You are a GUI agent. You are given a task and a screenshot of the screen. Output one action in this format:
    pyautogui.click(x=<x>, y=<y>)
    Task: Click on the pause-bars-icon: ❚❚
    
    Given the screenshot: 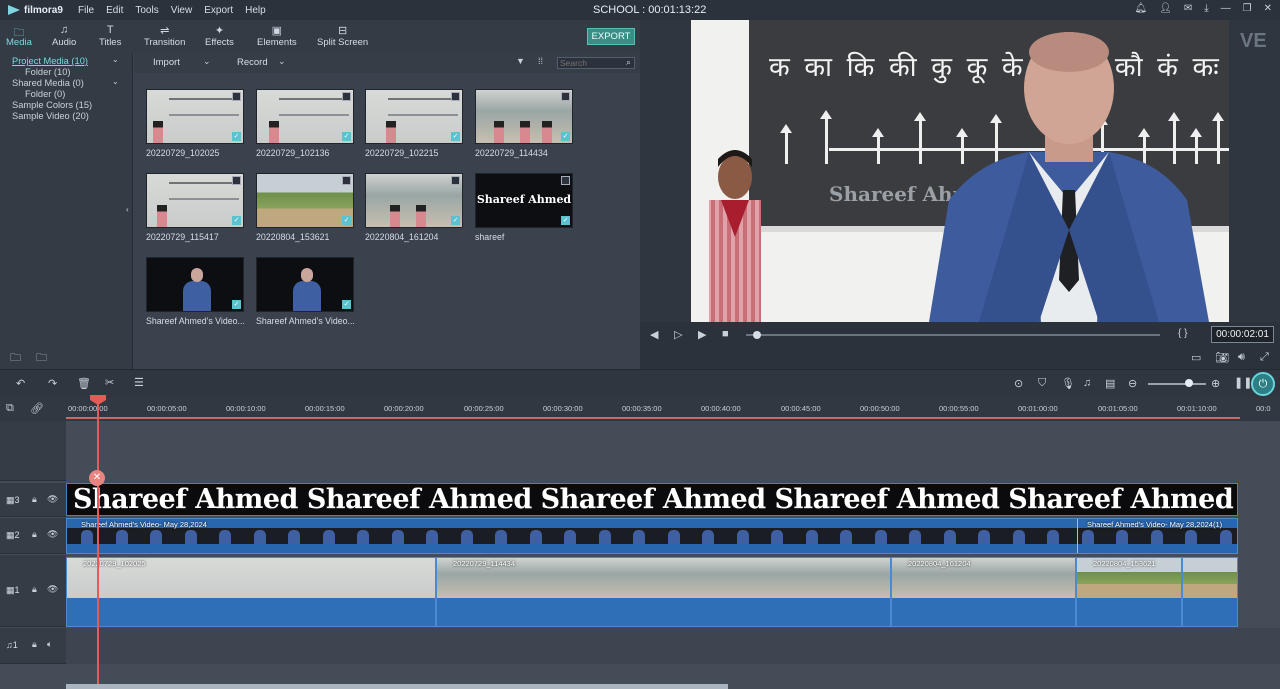 What is the action you would take?
    pyautogui.click(x=1243, y=382)
    